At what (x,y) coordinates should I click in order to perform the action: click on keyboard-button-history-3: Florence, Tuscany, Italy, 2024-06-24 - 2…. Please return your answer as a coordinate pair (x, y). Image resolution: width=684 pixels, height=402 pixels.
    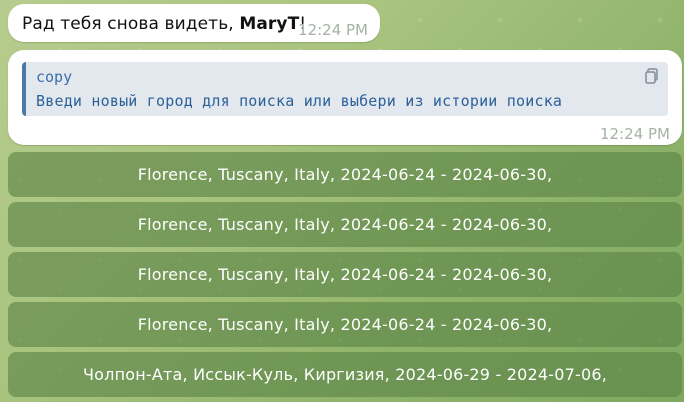
    Looking at the image, I should click on (345, 274).